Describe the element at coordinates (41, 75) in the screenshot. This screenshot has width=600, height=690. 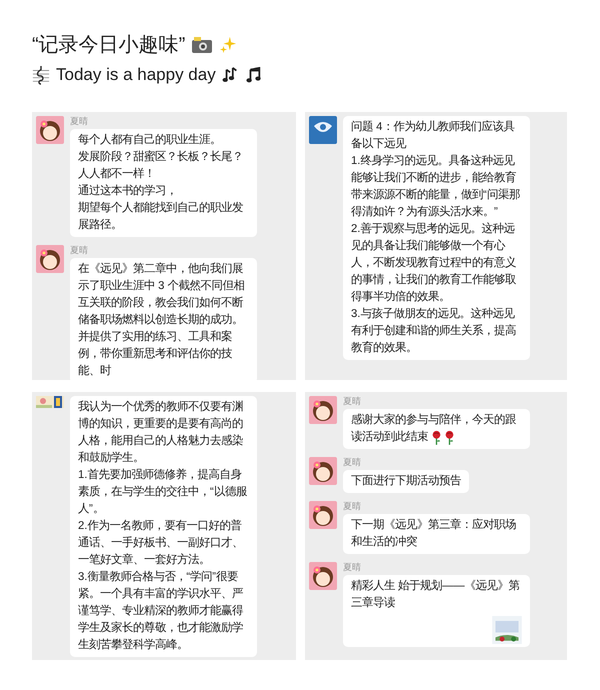
I see `music-staff-icon` at that location.